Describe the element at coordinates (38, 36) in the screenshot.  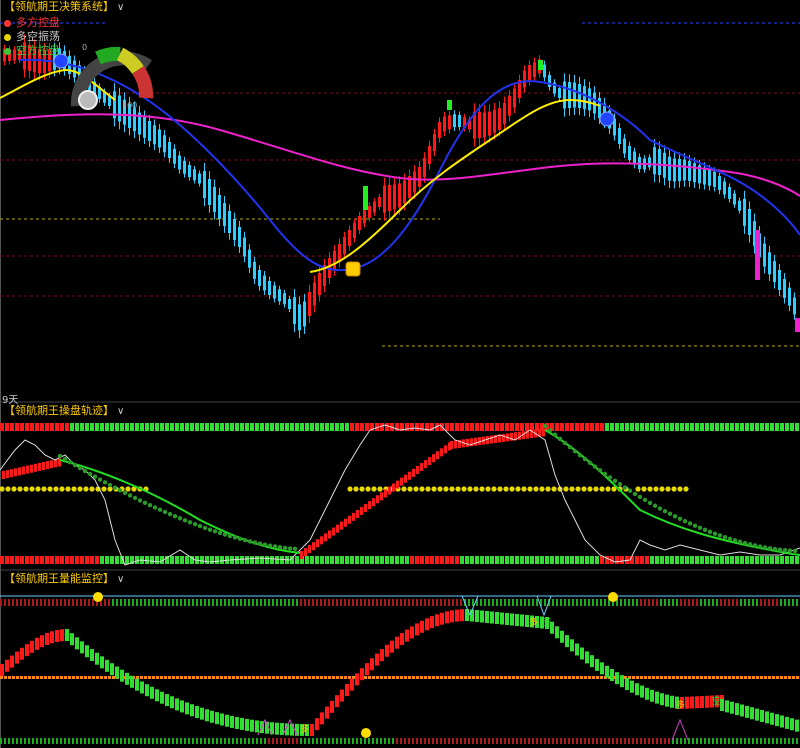
I see `legend-range-label: 多空振荡` at that location.